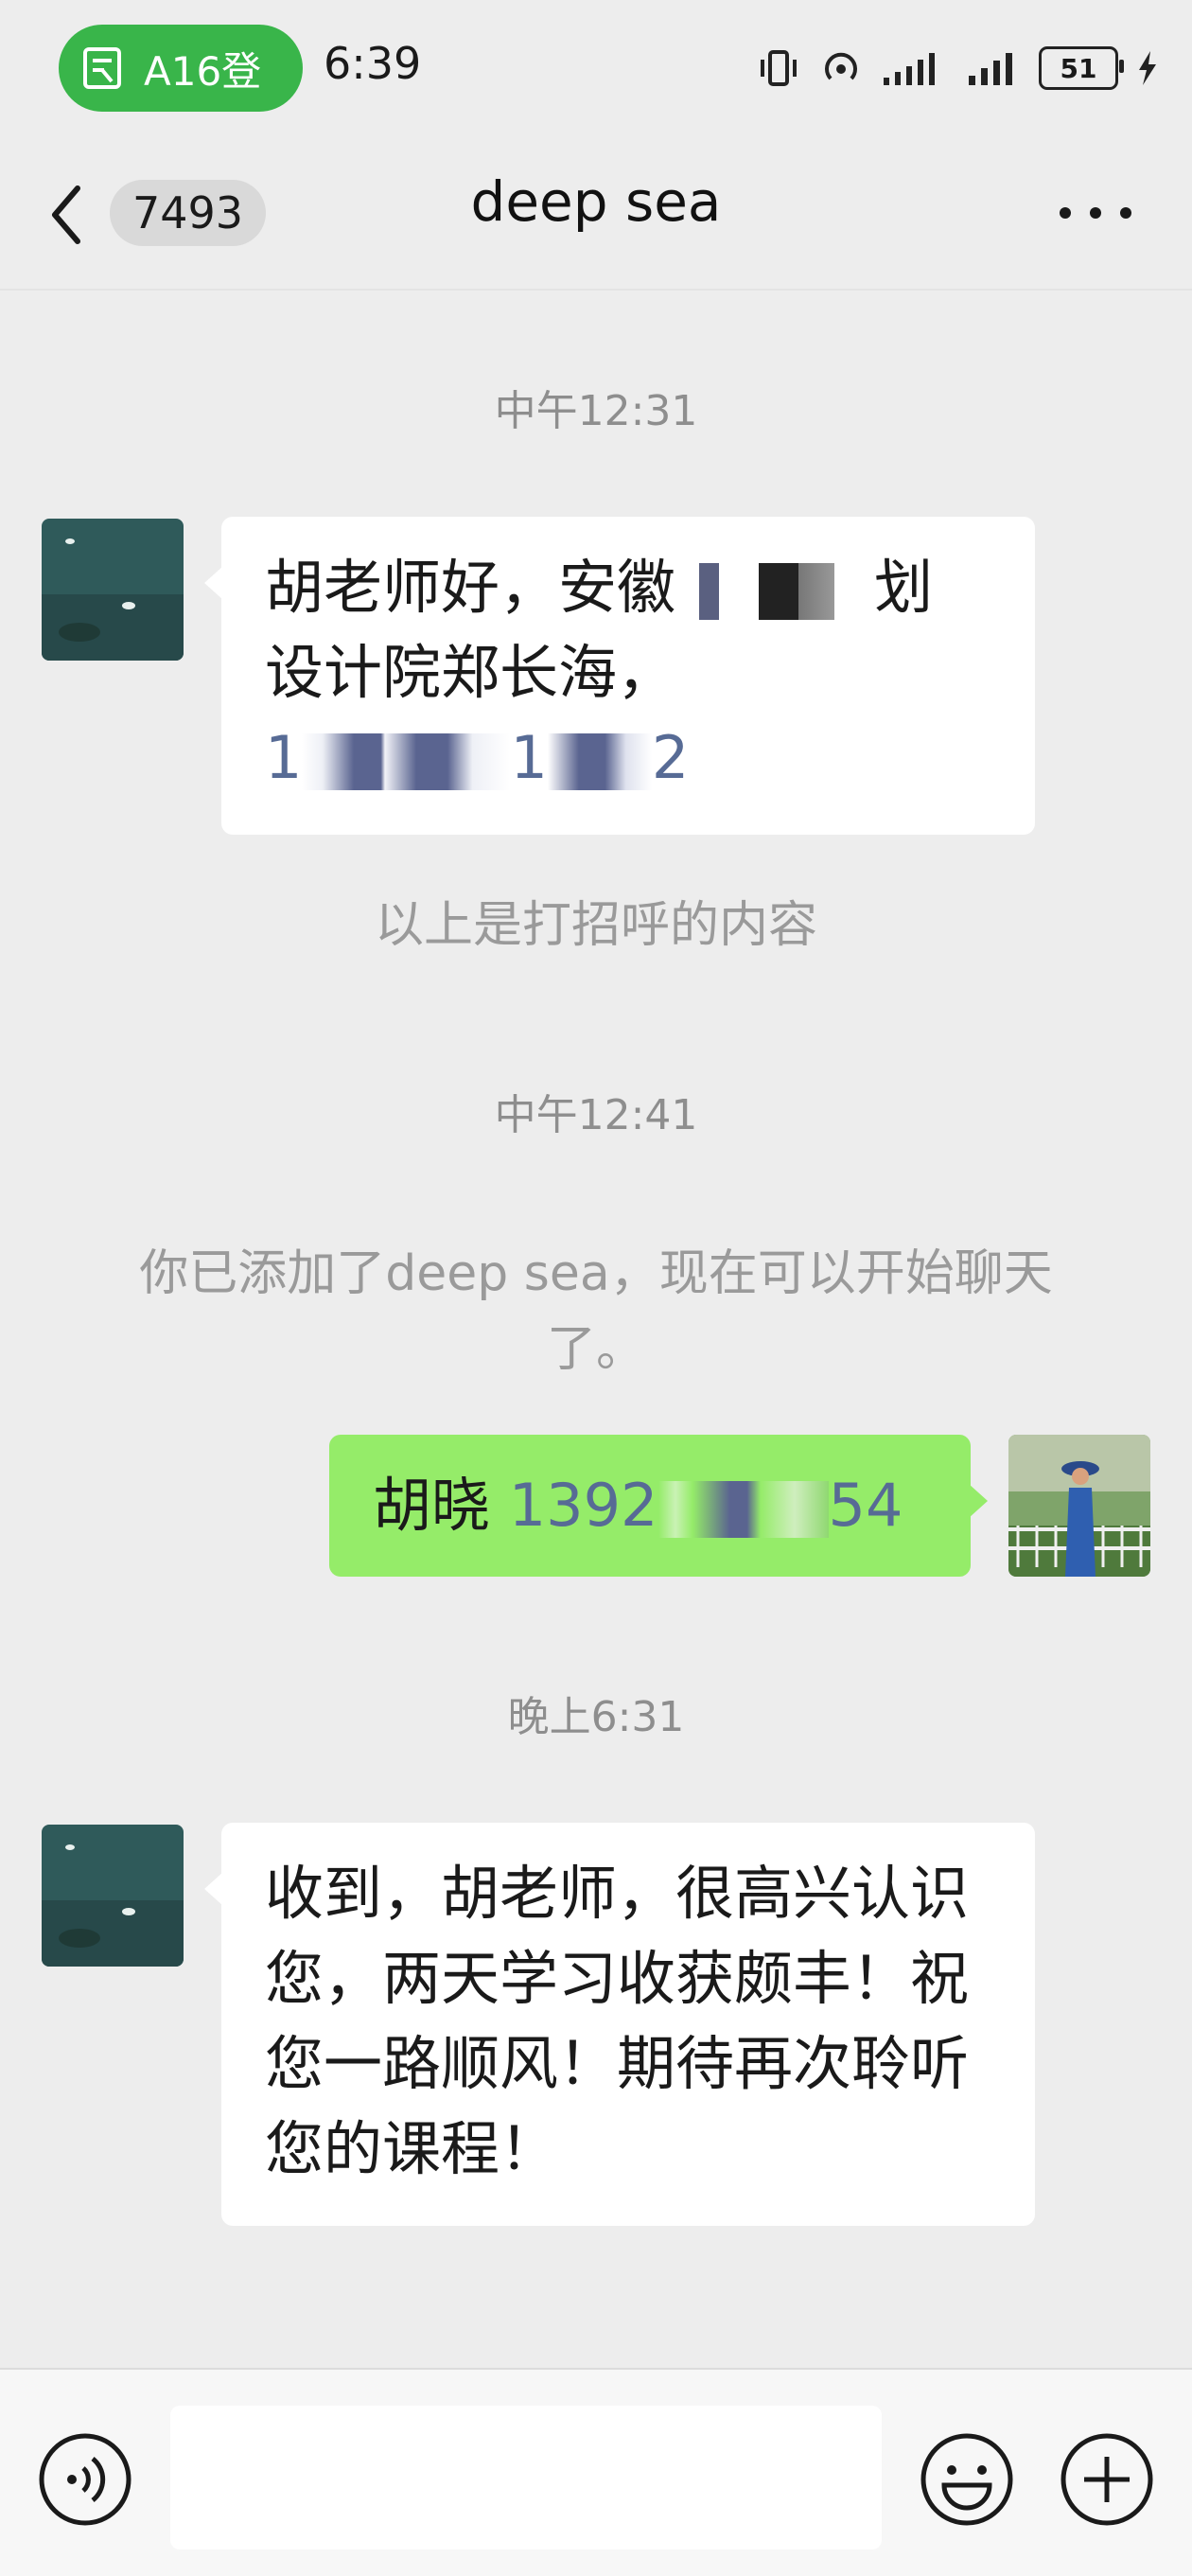  I want to click on message-text: 胡晓, so click(441, 1505).